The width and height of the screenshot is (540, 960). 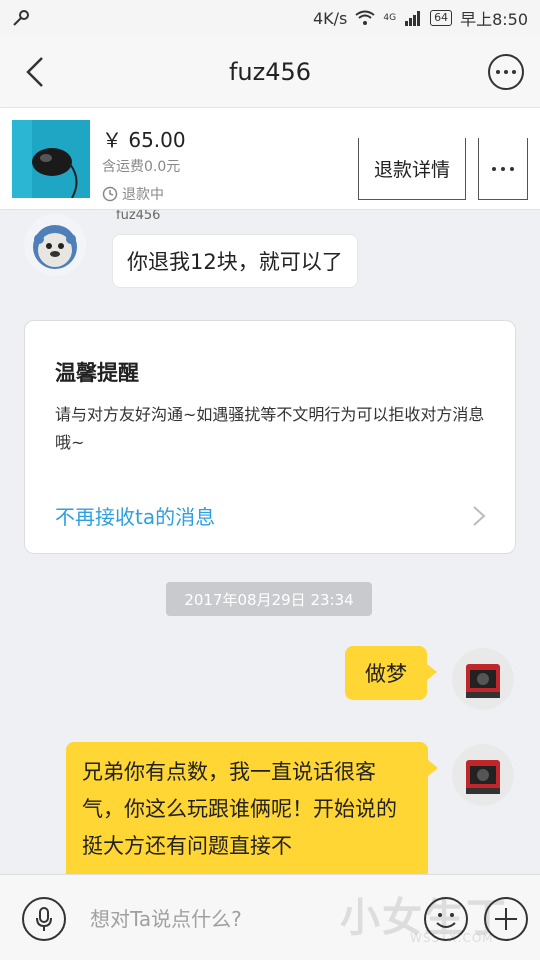 I want to click on clock-icon, so click(x=110, y=194).